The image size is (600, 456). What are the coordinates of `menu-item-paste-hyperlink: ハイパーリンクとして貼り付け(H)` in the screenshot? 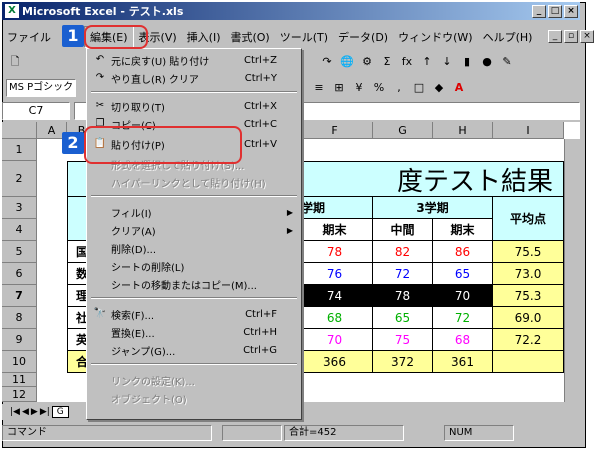 It's located at (194, 182).